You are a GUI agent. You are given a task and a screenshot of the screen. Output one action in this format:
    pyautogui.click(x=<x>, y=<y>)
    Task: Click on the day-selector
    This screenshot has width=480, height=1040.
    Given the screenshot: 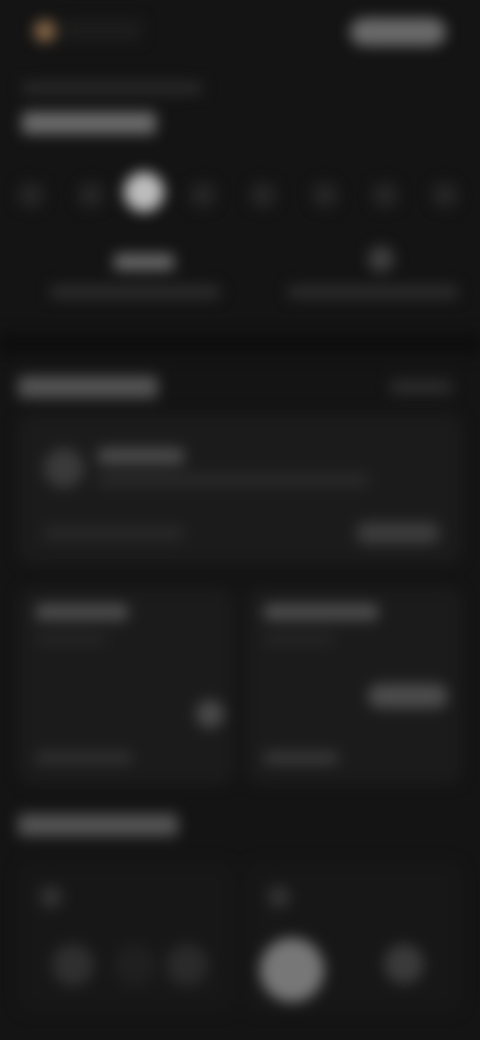 What is the action you would take?
    pyautogui.click(x=240, y=195)
    